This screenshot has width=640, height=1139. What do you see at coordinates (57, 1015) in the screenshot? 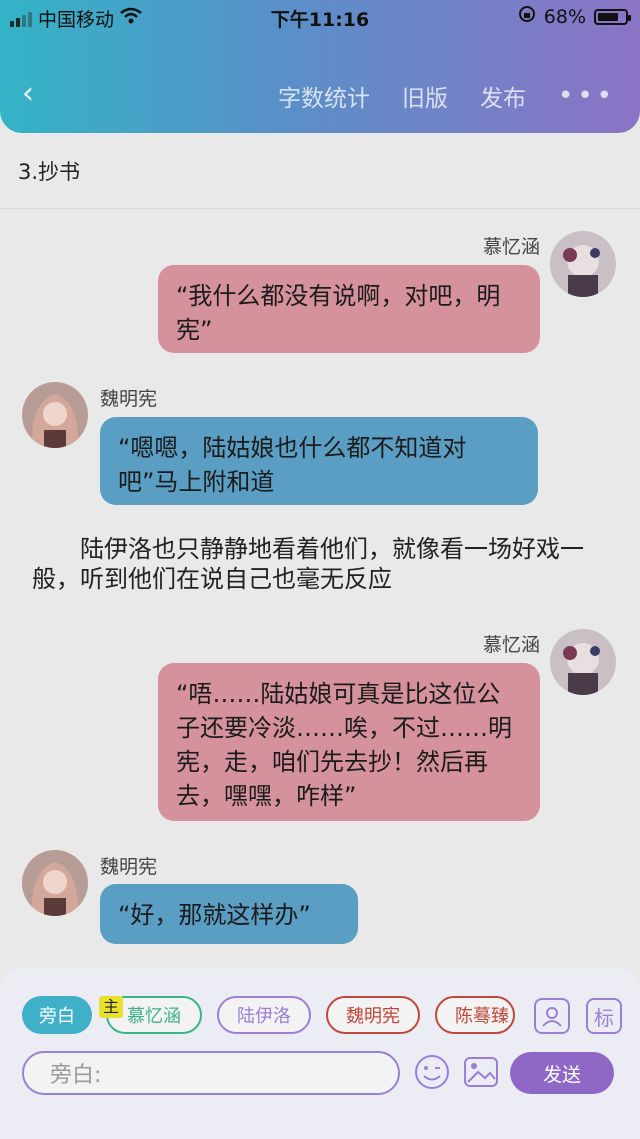
I see `role-chip-narrator: 旁白` at bounding box center [57, 1015].